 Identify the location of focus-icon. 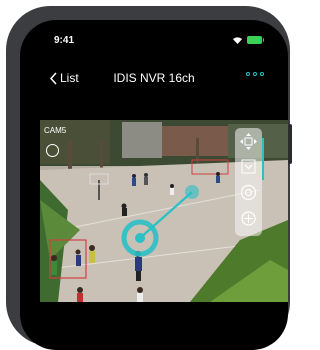
(248, 192).